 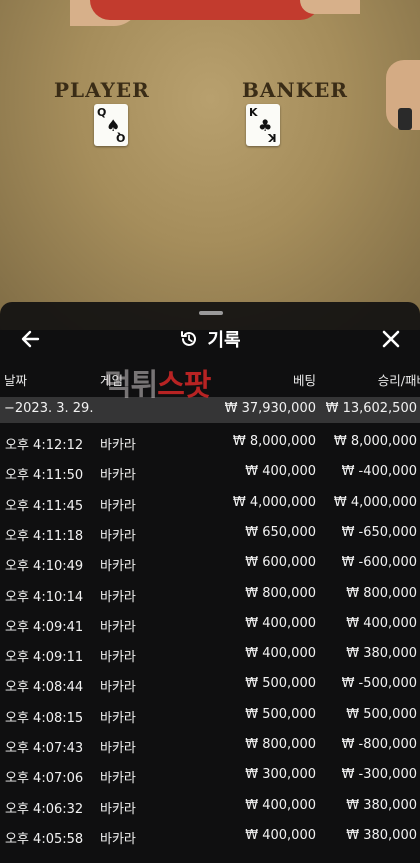 What do you see at coordinates (210, 443) in the screenshot?
I see `history-row: 오후 4:12:12 바카라 ₩ 8,000,000 ₩ 8,000,000` at bounding box center [210, 443].